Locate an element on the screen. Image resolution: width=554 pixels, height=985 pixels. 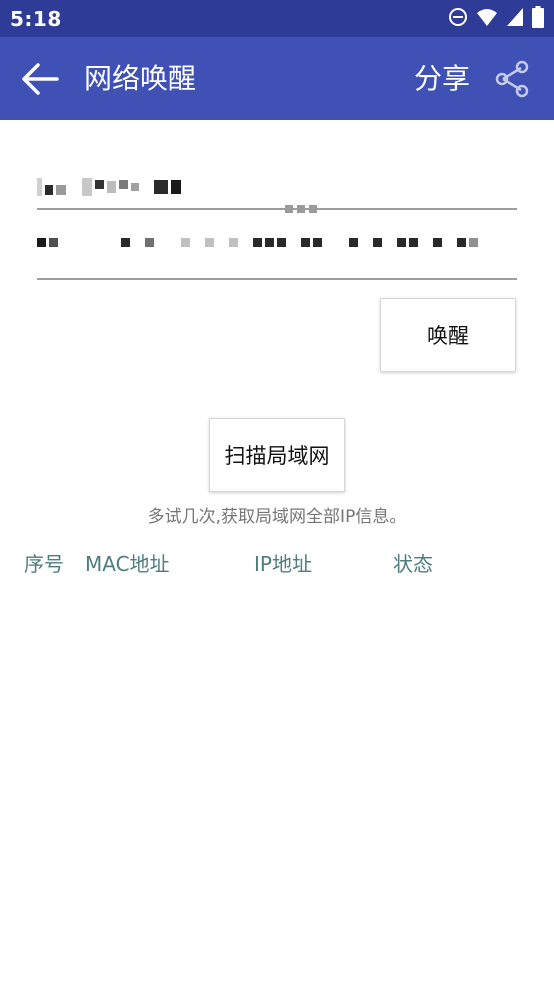
mac-address-field is located at coordinates (277, 259).